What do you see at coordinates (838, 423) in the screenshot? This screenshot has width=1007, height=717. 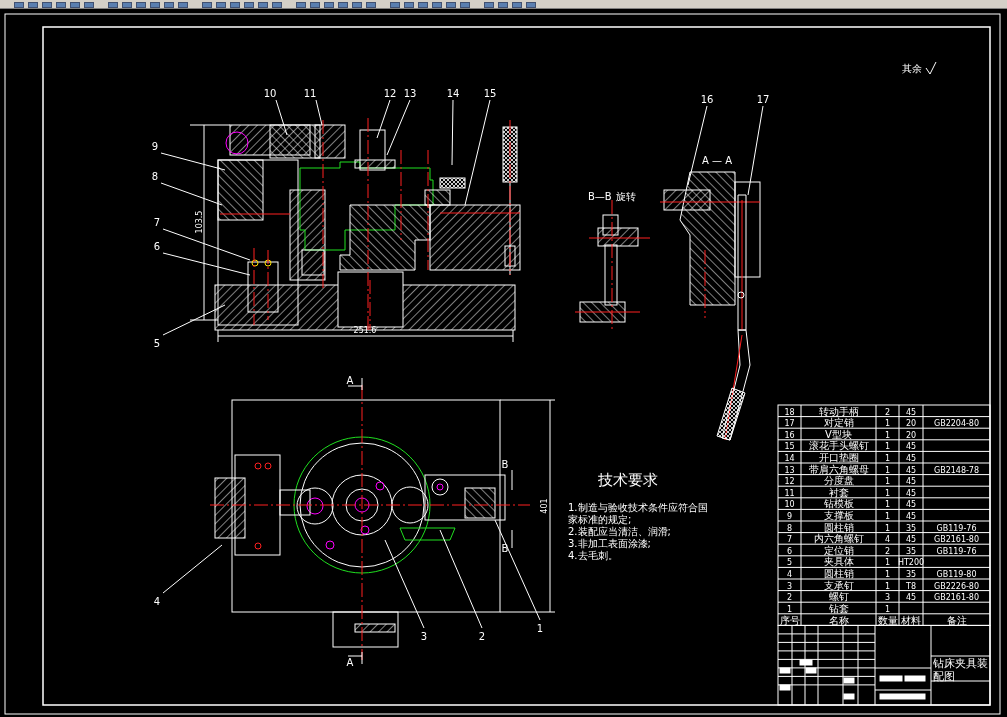 I see `table-cell: 对定销` at bounding box center [838, 423].